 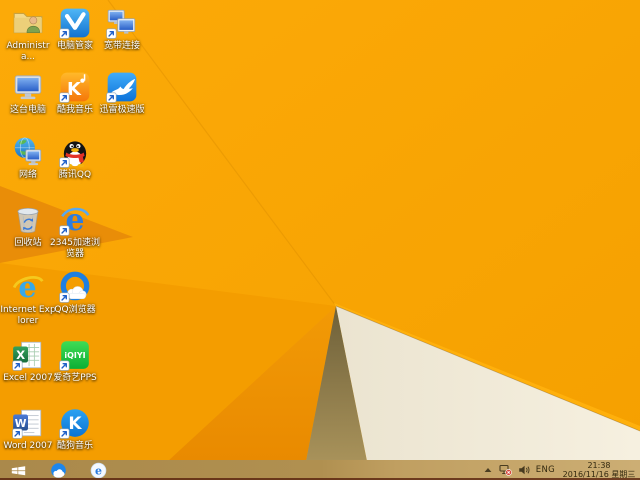 I want to click on svg-text: W, so click(x=21, y=423).